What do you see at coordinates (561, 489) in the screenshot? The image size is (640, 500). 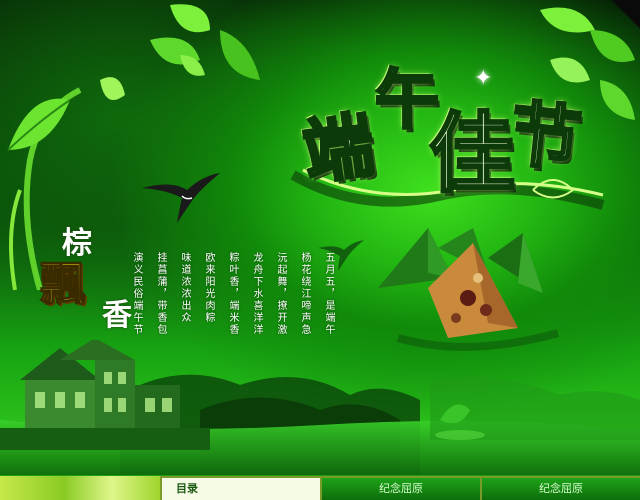 I see `tab-commemorate-quyuan-2: 纪念屈原` at bounding box center [561, 489].